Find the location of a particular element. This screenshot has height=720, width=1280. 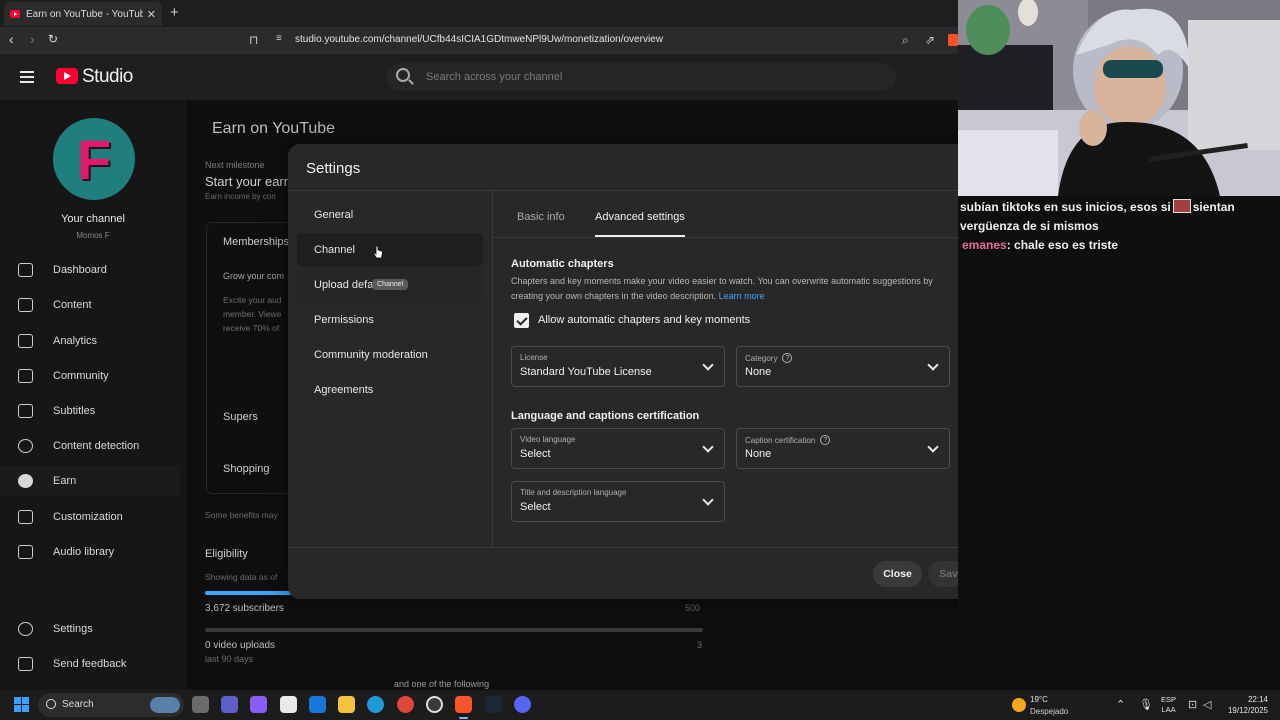

edge-icon is located at coordinates (375, 704).